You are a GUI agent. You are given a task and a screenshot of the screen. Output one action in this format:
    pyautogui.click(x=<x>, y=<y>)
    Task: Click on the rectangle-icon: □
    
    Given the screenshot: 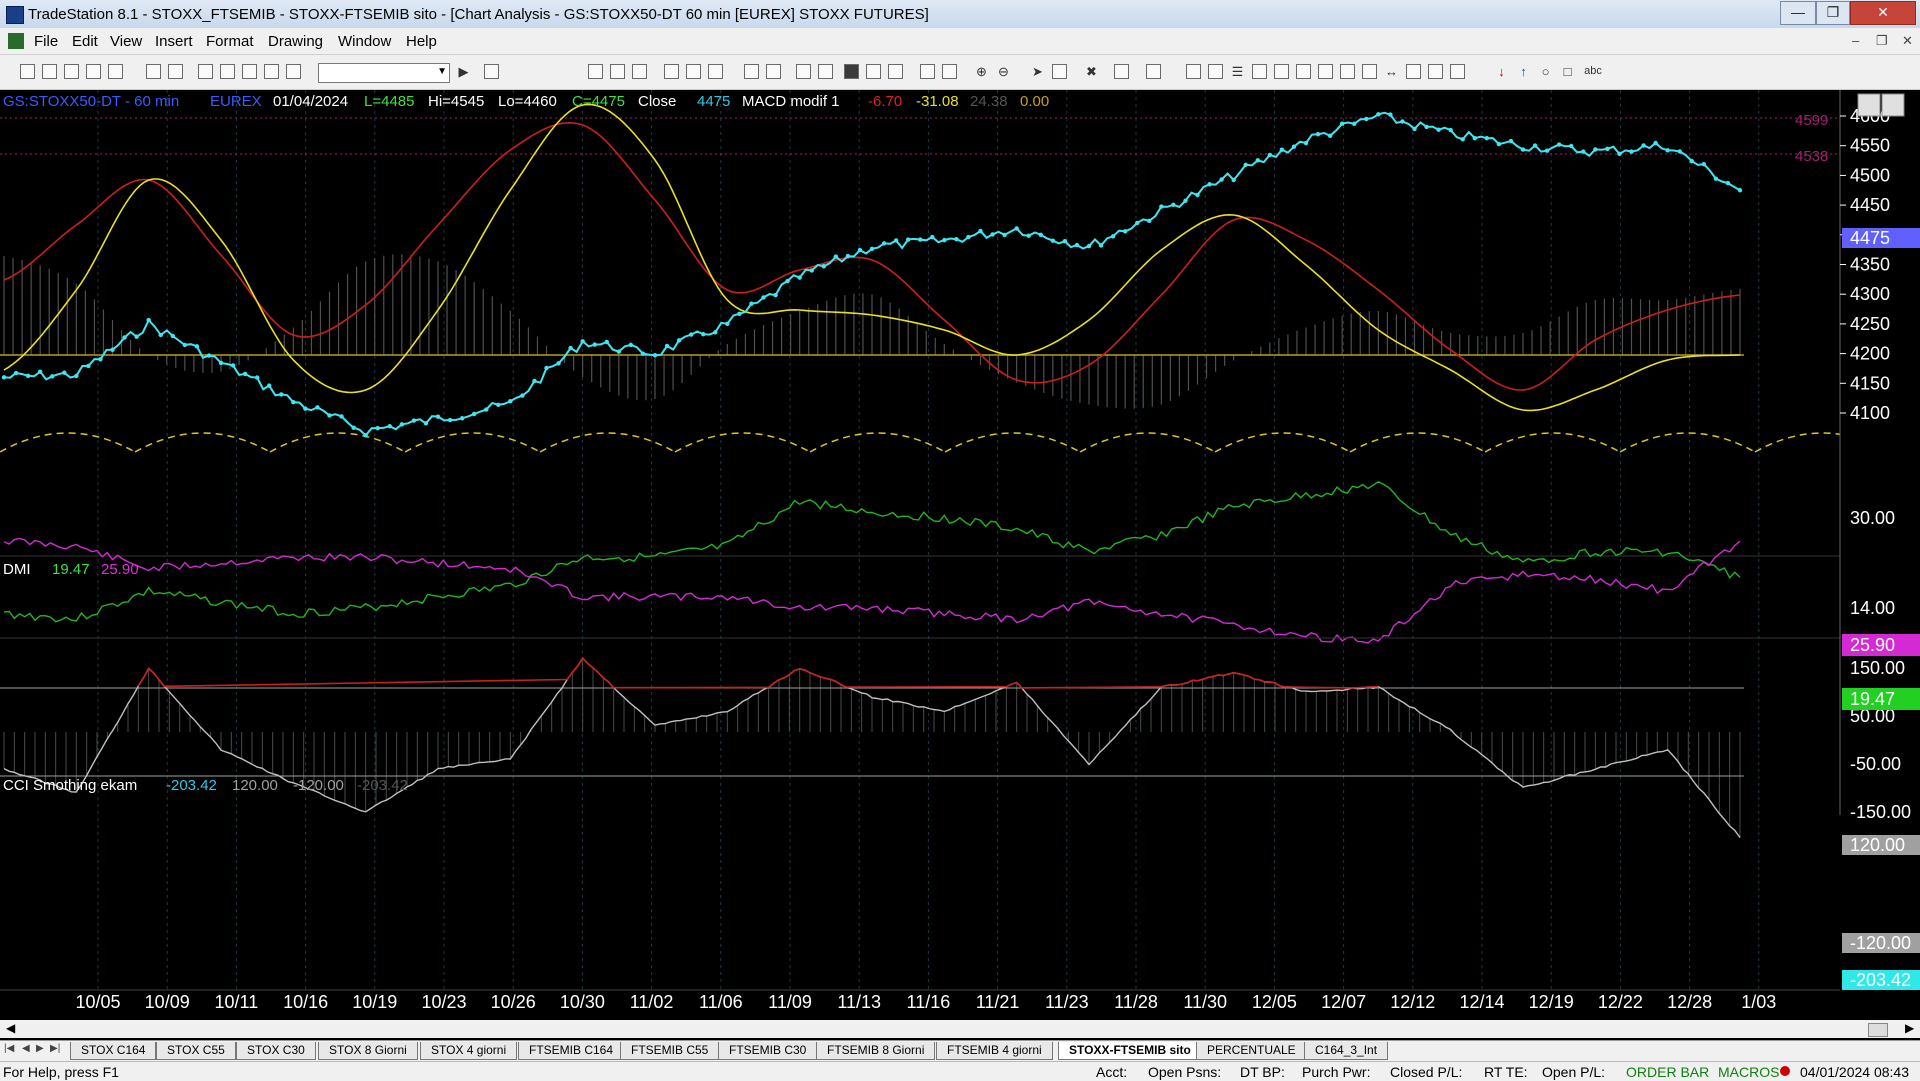 What is the action you would take?
    pyautogui.click(x=1567, y=71)
    